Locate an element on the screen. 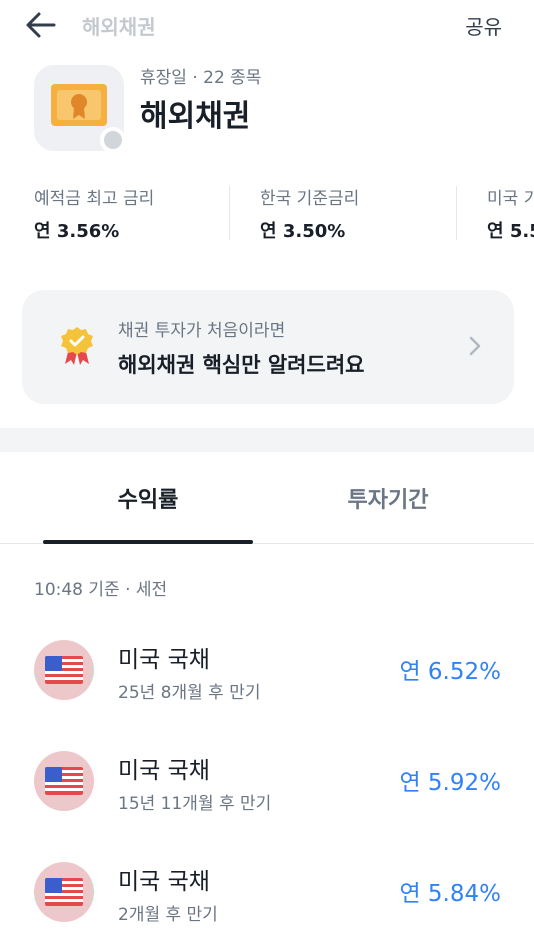  back-button is located at coordinates (41, 25).